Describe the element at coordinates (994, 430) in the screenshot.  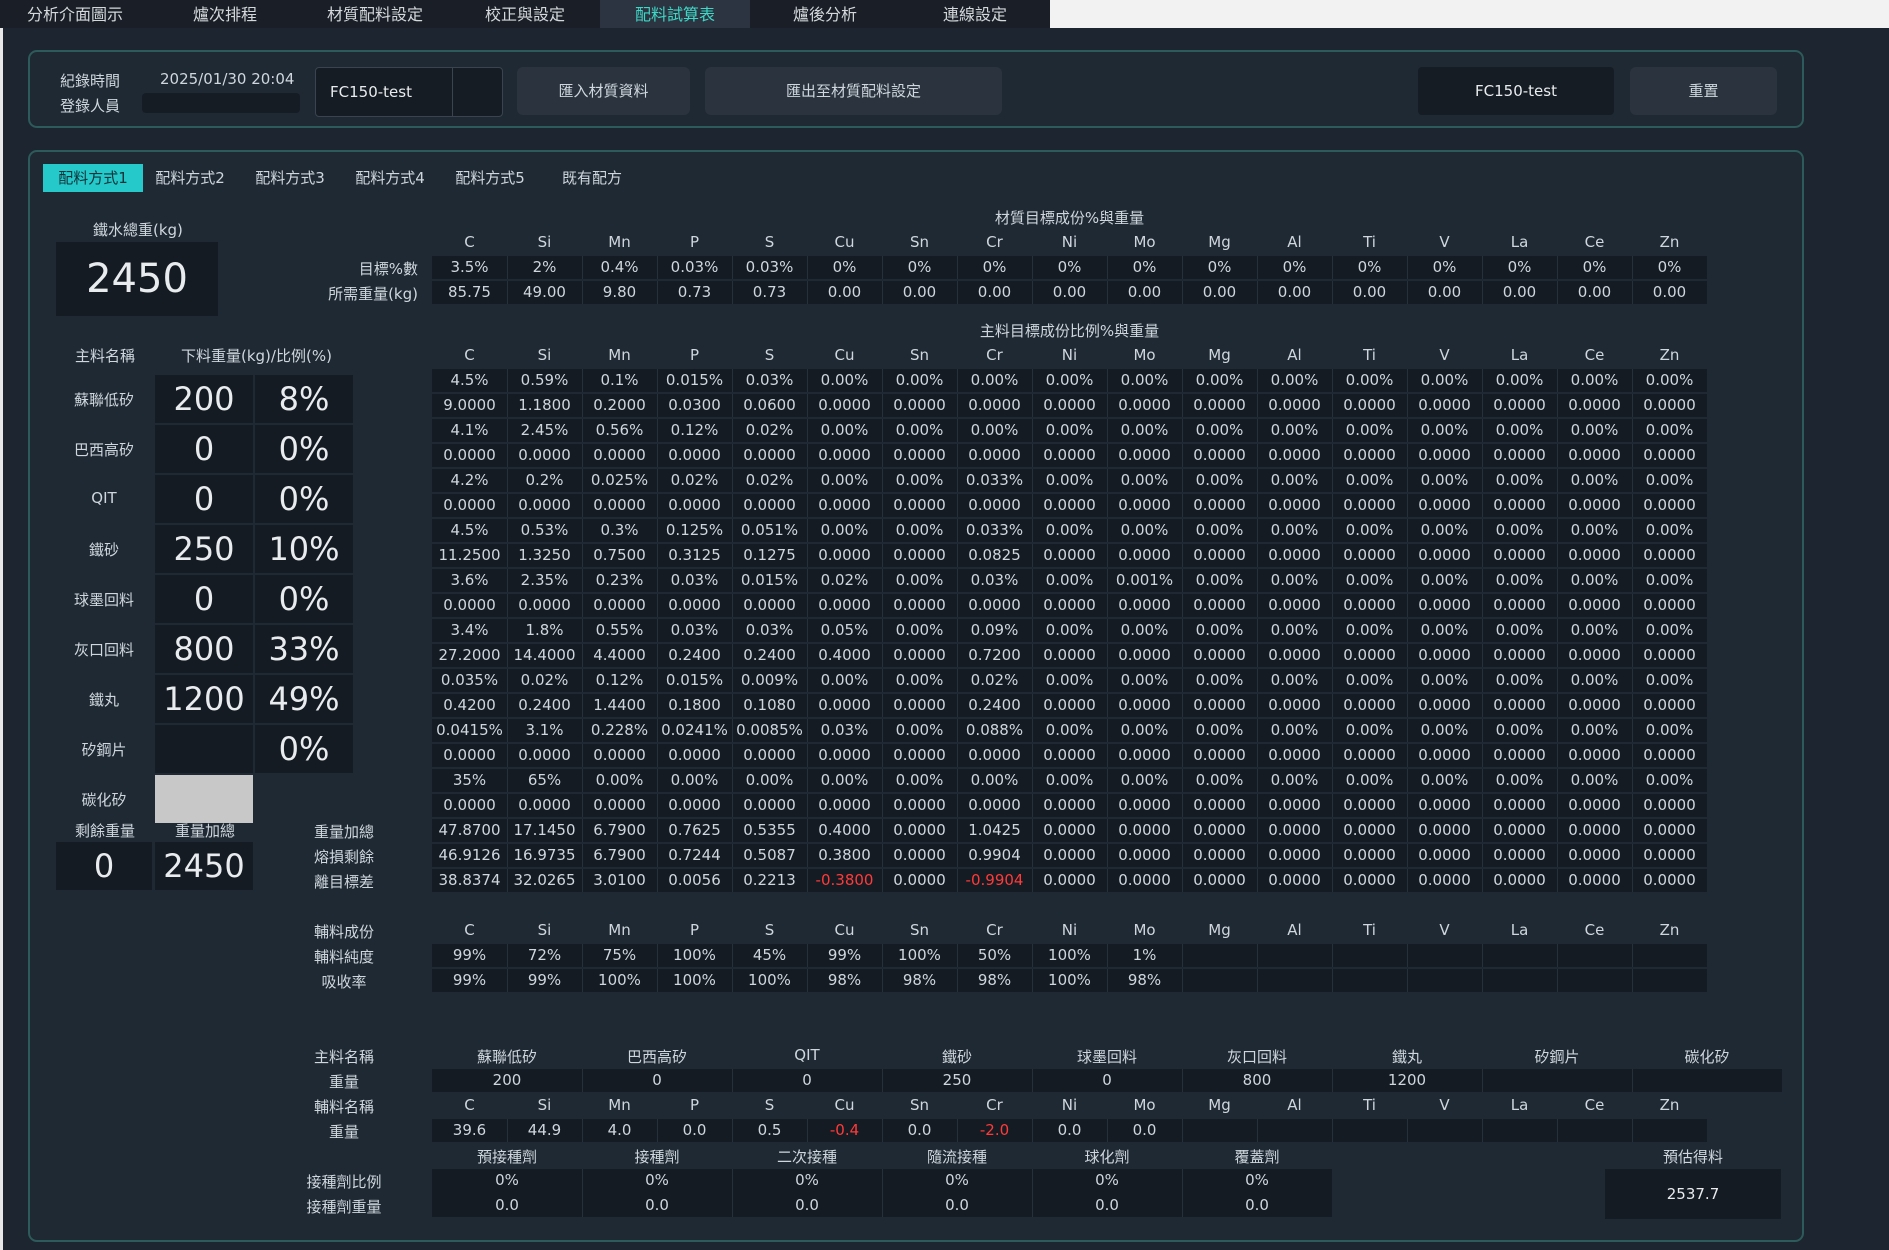
I see `main-comp-row-2-cr: 0.00%` at that location.